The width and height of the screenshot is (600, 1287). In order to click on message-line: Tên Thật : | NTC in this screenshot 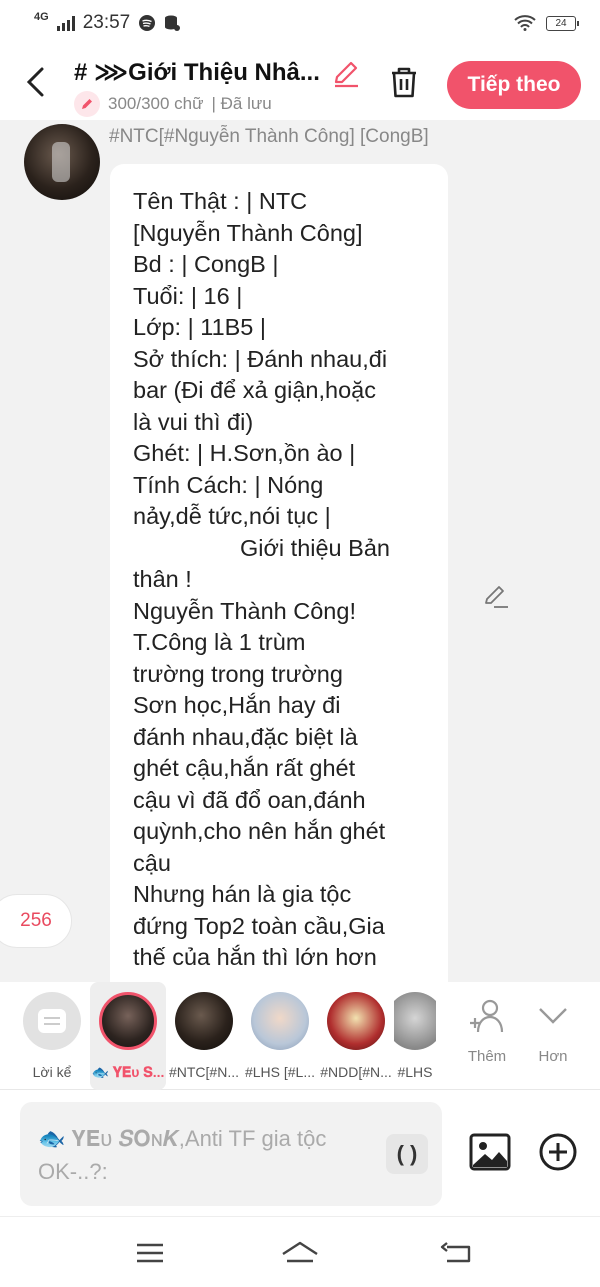, I will do `click(220, 201)`.